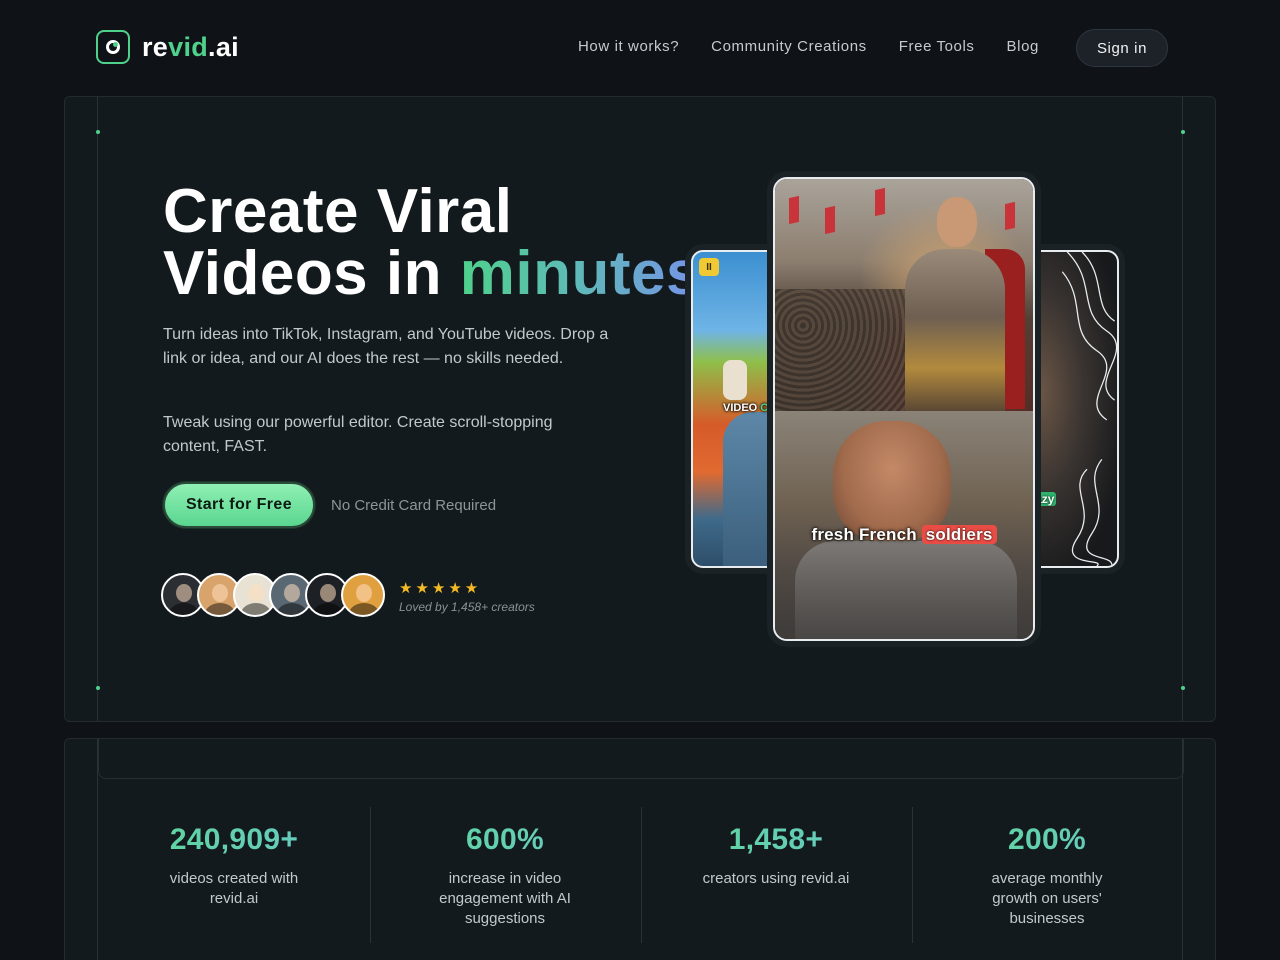 This screenshot has width=1280, height=960. Describe the element at coordinates (904, 535) in the screenshot. I see `video-caption: fresh French soldiers` at that location.